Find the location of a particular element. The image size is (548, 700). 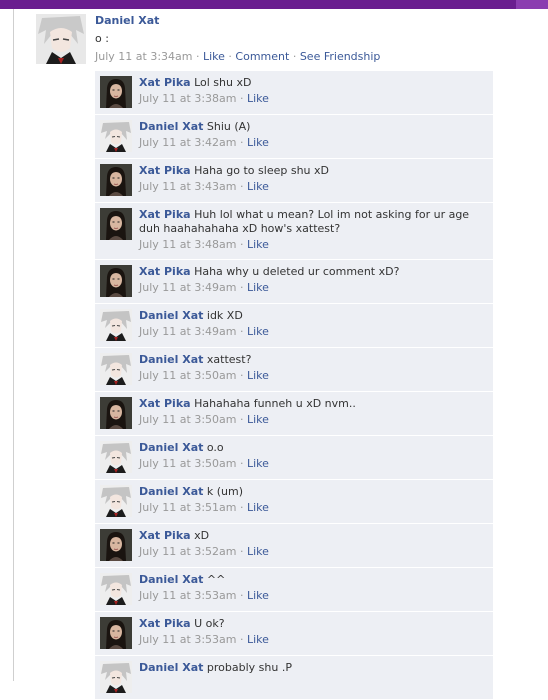

post-author-avatar is located at coordinates (61, 39).